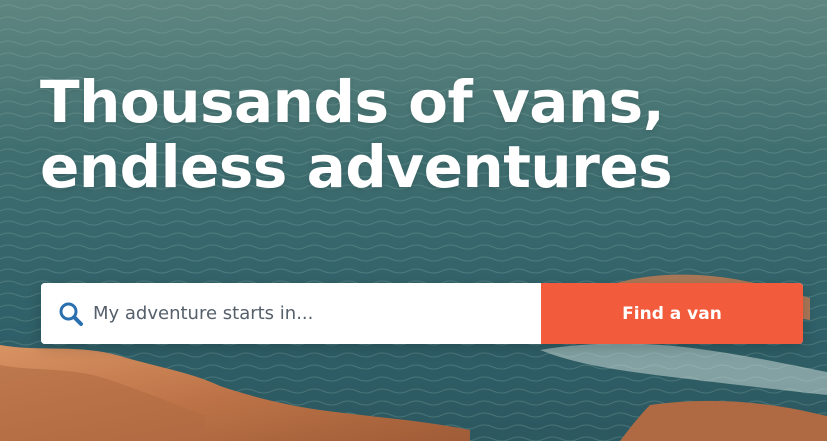 The width and height of the screenshot is (827, 441). What do you see at coordinates (356, 166) in the screenshot?
I see `hero-headline-line-2: endless adventures` at bounding box center [356, 166].